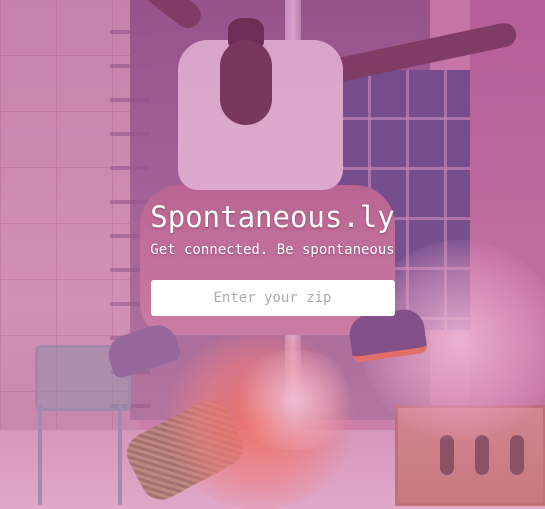  What do you see at coordinates (272, 250) in the screenshot?
I see `brand-tagline: Get connected. Be spontaneous` at bounding box center [272, 250].